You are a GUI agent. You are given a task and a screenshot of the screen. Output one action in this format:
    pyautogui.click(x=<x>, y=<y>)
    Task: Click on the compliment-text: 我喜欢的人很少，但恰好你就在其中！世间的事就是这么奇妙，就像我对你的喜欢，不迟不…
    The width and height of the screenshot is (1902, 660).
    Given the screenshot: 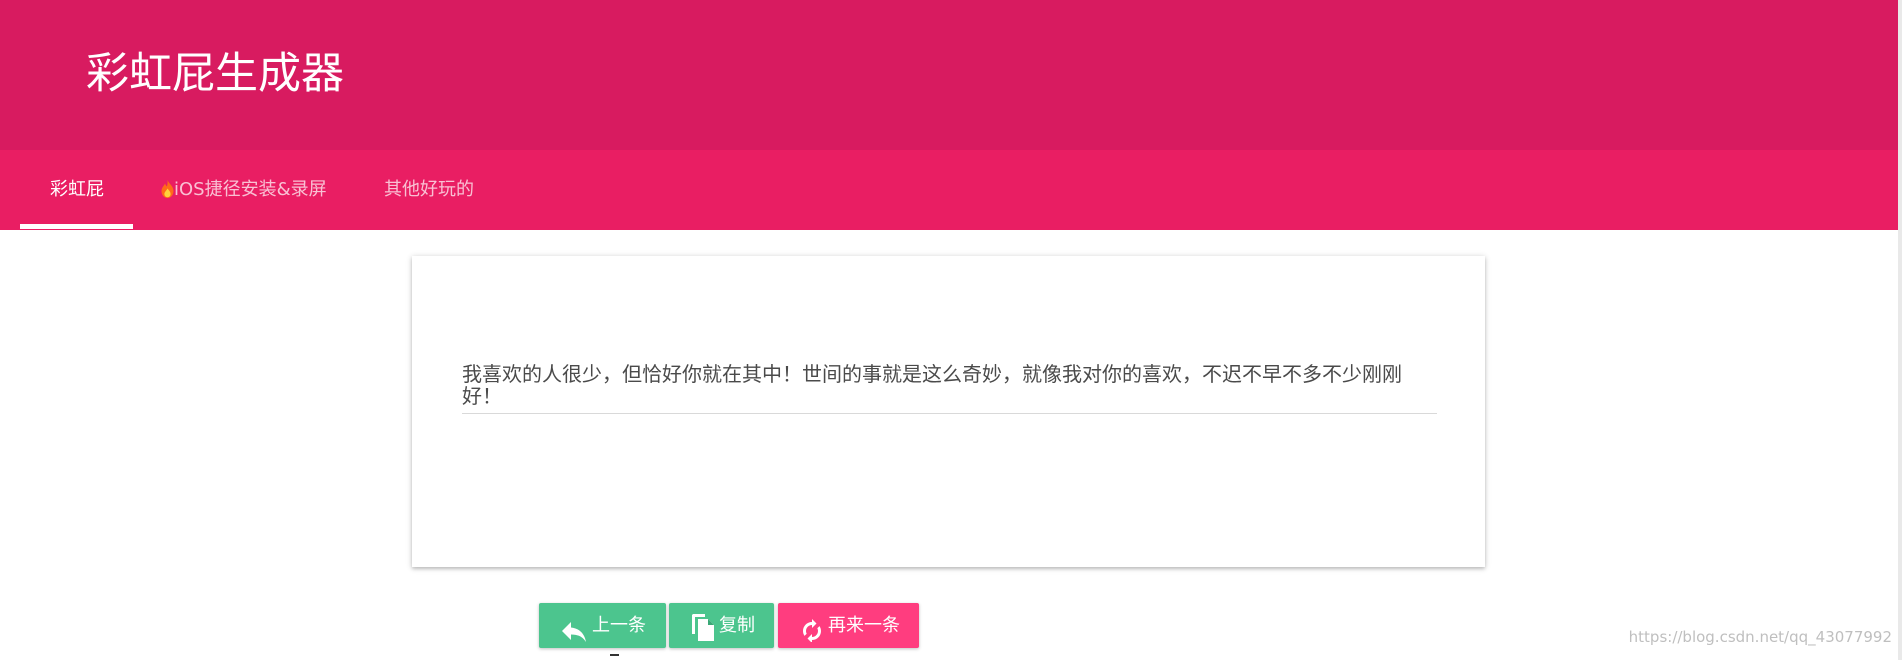 What is the action you would take?
    pyautogui.click(x=932, y=385)
    